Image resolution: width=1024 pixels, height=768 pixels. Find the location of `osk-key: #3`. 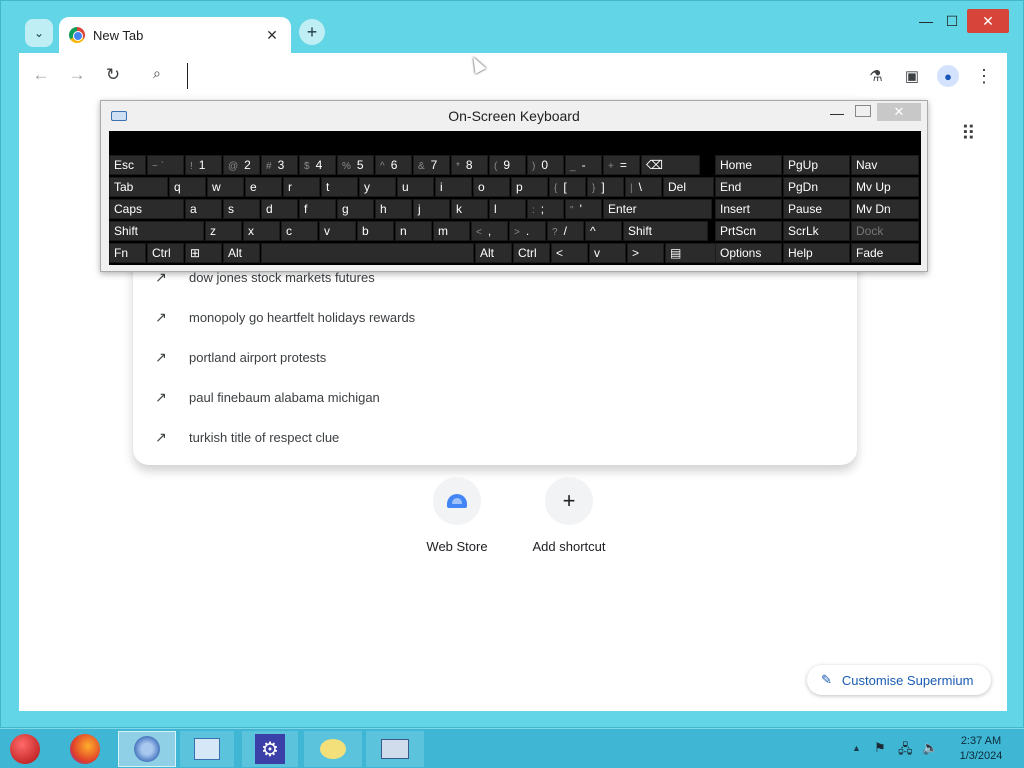

osk-key: #3 is located at coordinates (279, 165).